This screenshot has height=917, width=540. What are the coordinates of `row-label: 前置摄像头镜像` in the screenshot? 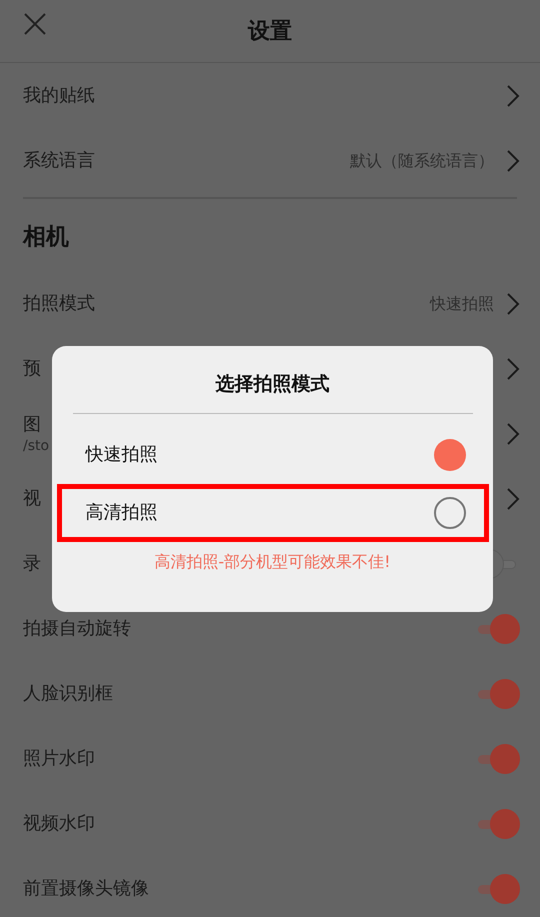 It's located at (86, 889).